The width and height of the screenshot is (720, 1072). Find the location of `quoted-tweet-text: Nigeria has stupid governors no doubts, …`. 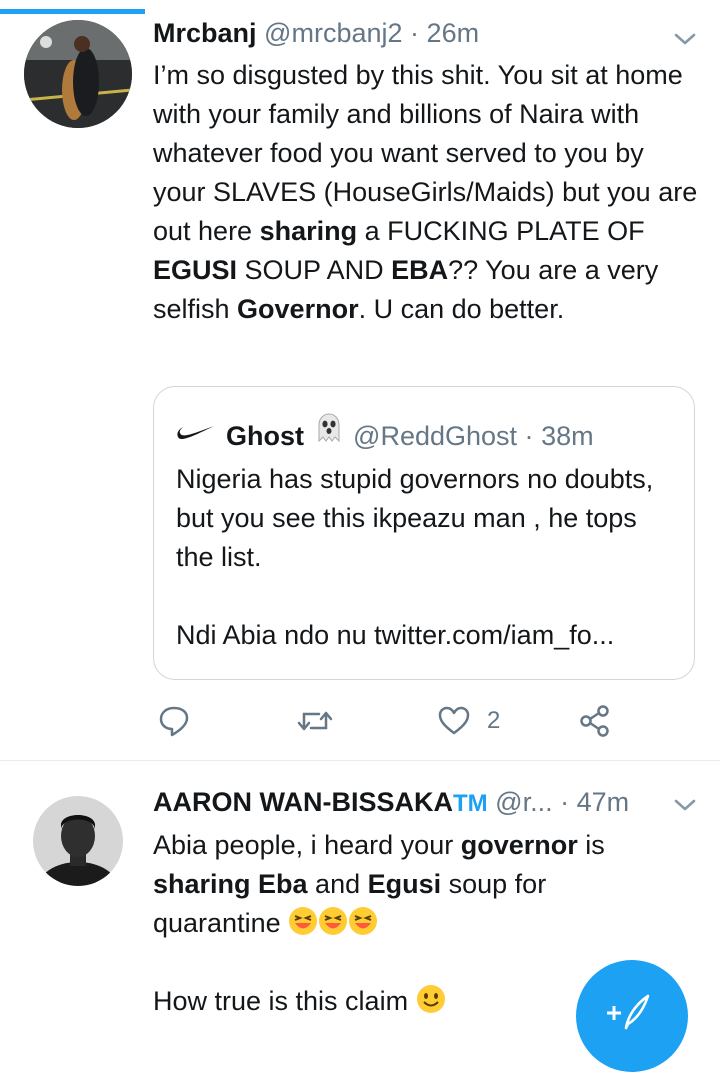

quoted-tweet-text: Nigeria has stupid governors no doubts, … is located at coordinates (415, 518).